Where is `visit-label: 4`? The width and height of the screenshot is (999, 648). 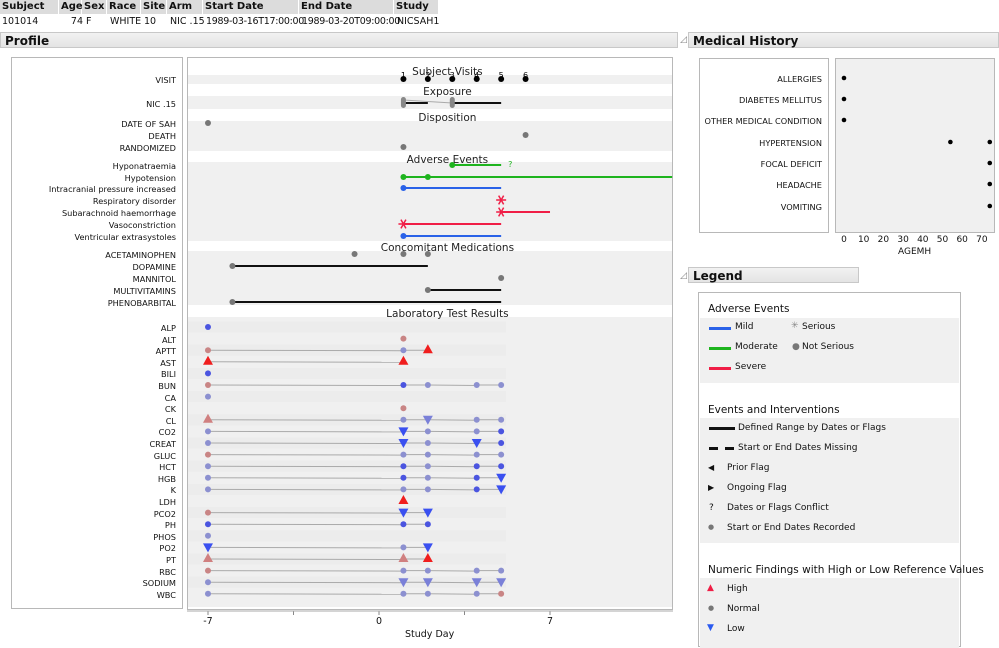
visit-label: 4 is located at coordinates (476, 75).